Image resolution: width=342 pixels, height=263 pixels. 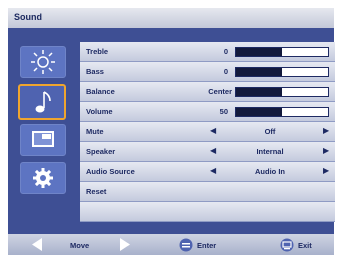 What do you see at coordinates (171, 18) in the screenshot?
I see `title-bar: Sound` at bounding box center [171, 18].